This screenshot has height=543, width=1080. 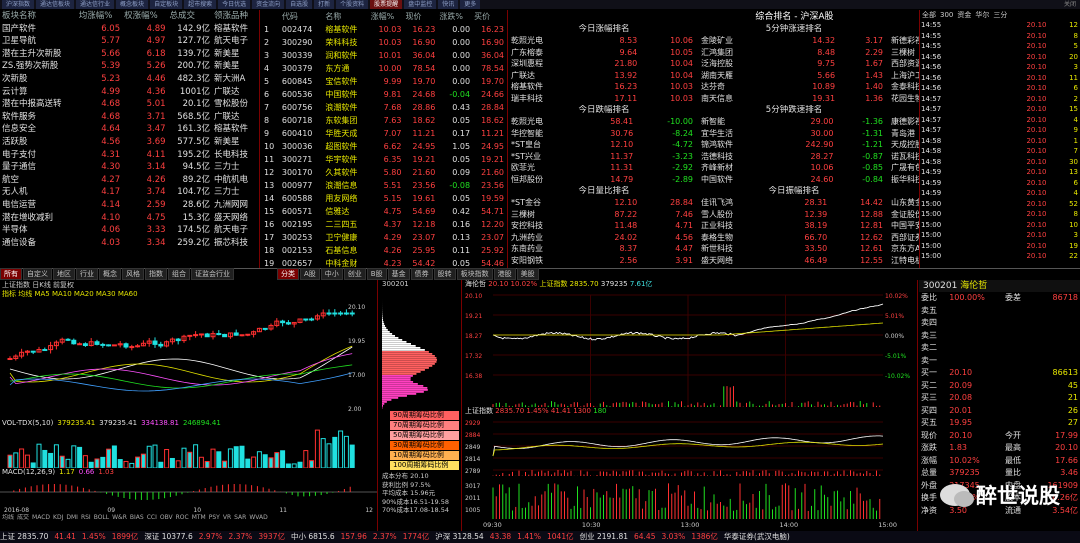 What do you see at coordinates (602, 64) in the screenshot?
I see `rank-row: 深圳惠程 21.80 10.04` at bounding box center [602, 64].